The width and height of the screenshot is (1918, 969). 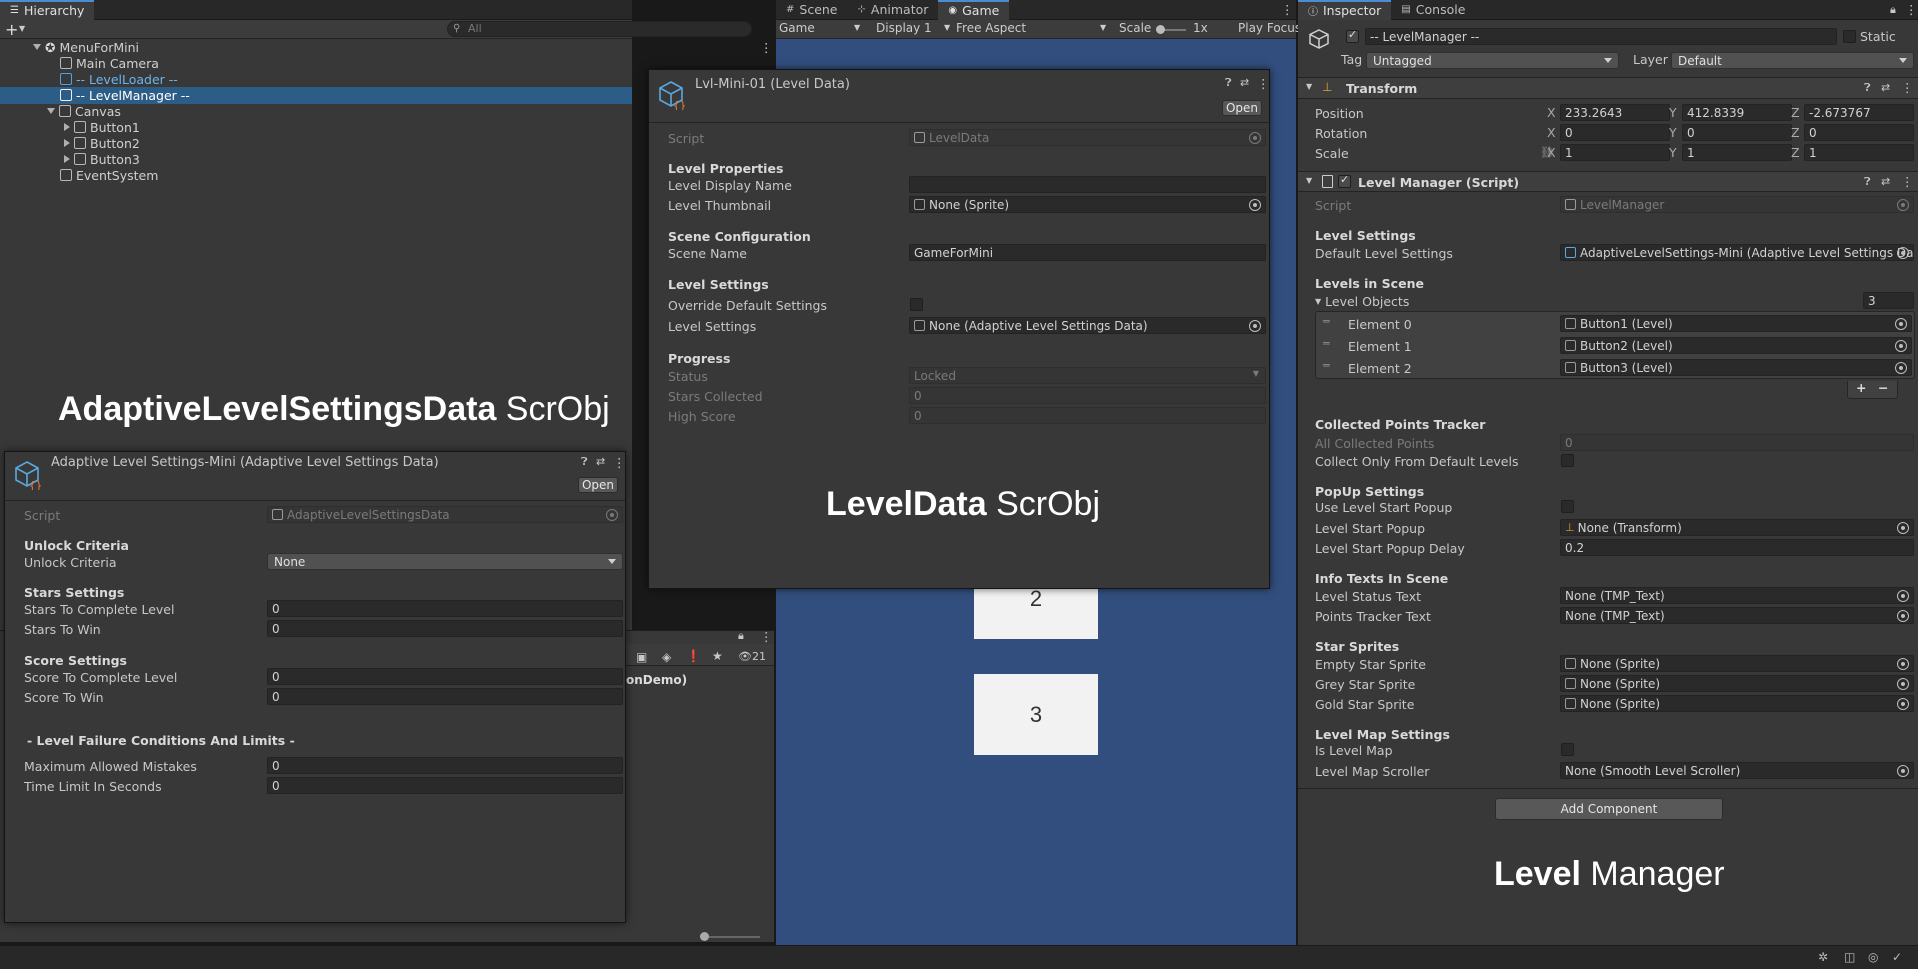 What do you see at coordinates (11, 29) in the screenshot?
I see `add-icon: +` at bounding box center [11, 29].